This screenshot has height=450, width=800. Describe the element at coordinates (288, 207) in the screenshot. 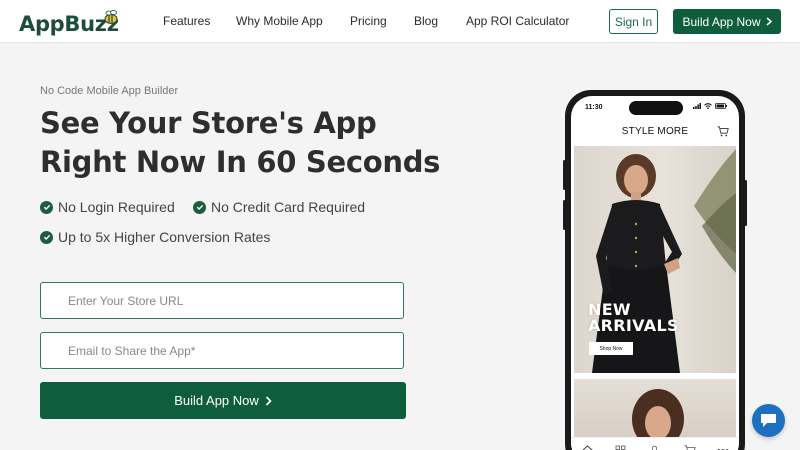

I see `feature-label: No Credit Card Required` at that location.